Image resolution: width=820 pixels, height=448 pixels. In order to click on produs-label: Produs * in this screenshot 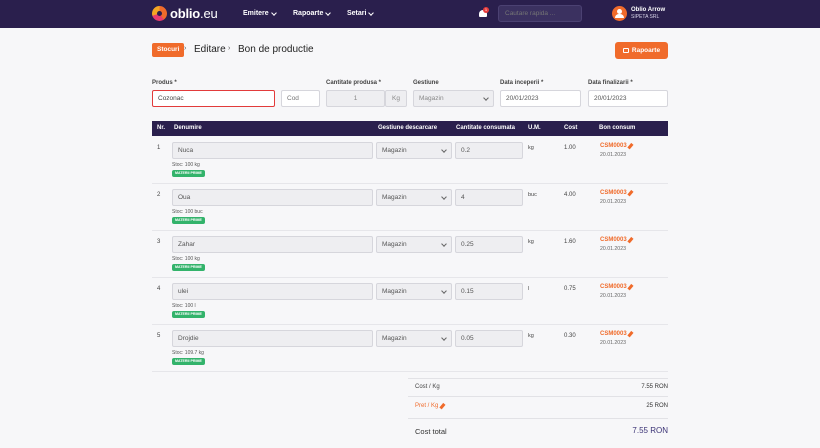, I will do `click(164, 83)`.